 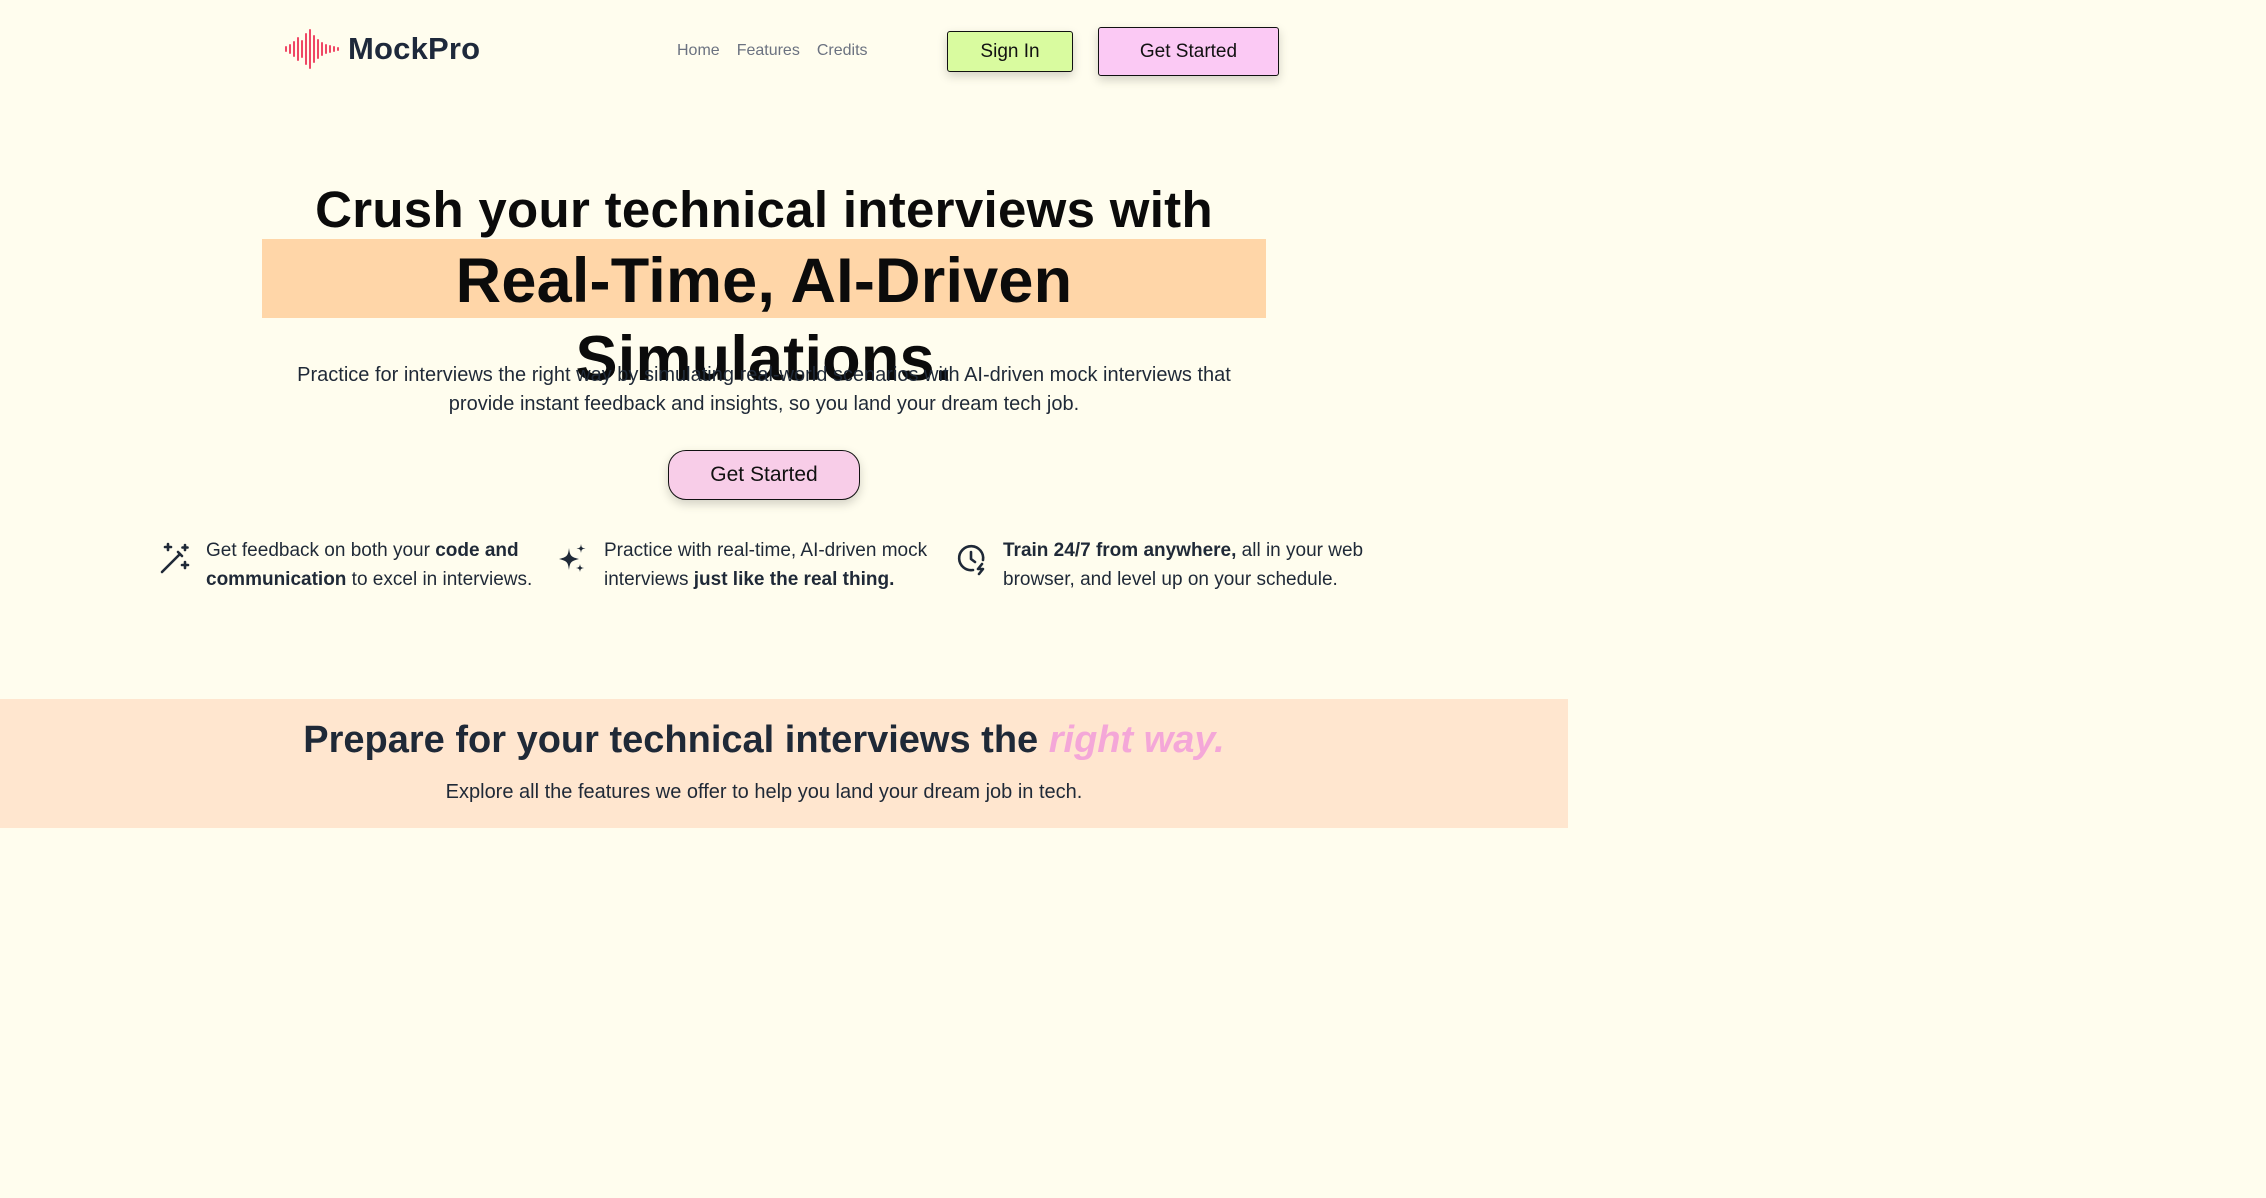 I want to click on feature-text-bold: Train 24/7 from anywhere,, so click(x=1120, y=550).